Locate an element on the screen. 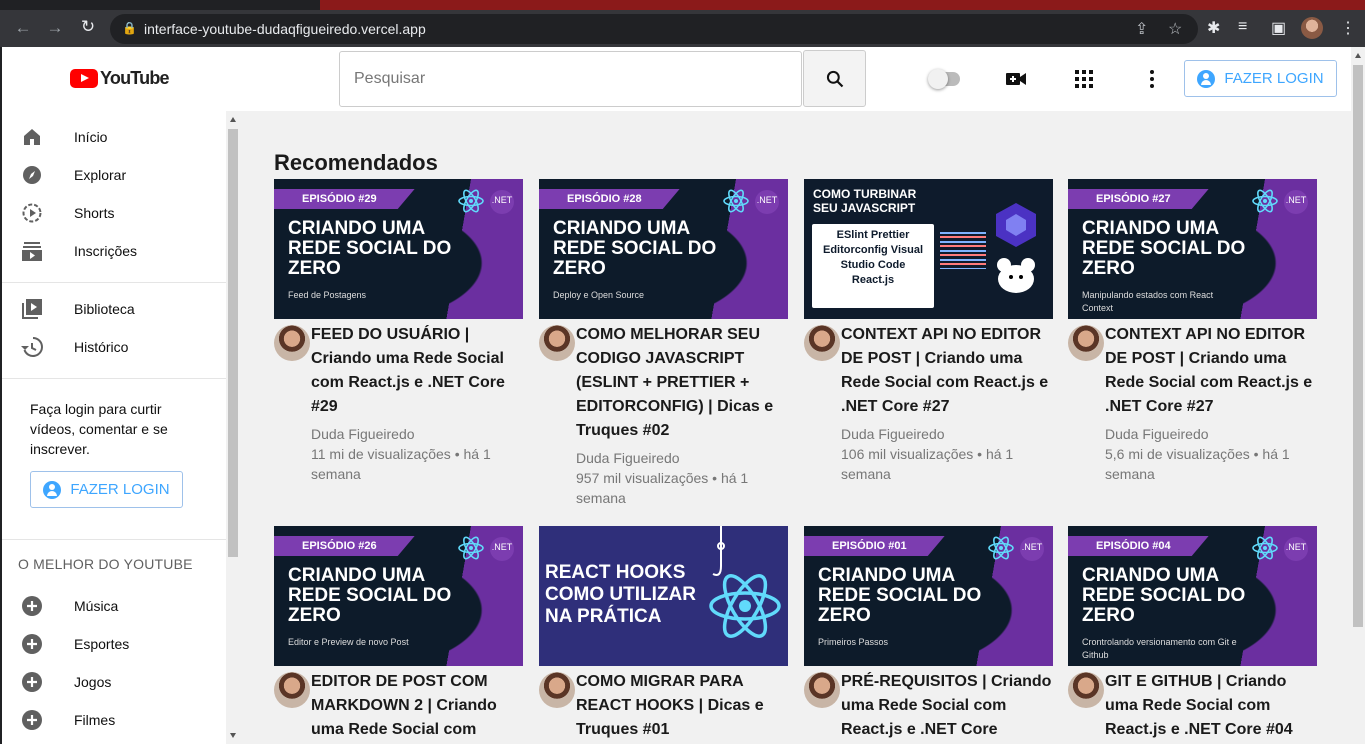 The height and width of the screenshot is (744, 1365). sidebar-item-esportes: Esportes is located at coordinates (114, 644).